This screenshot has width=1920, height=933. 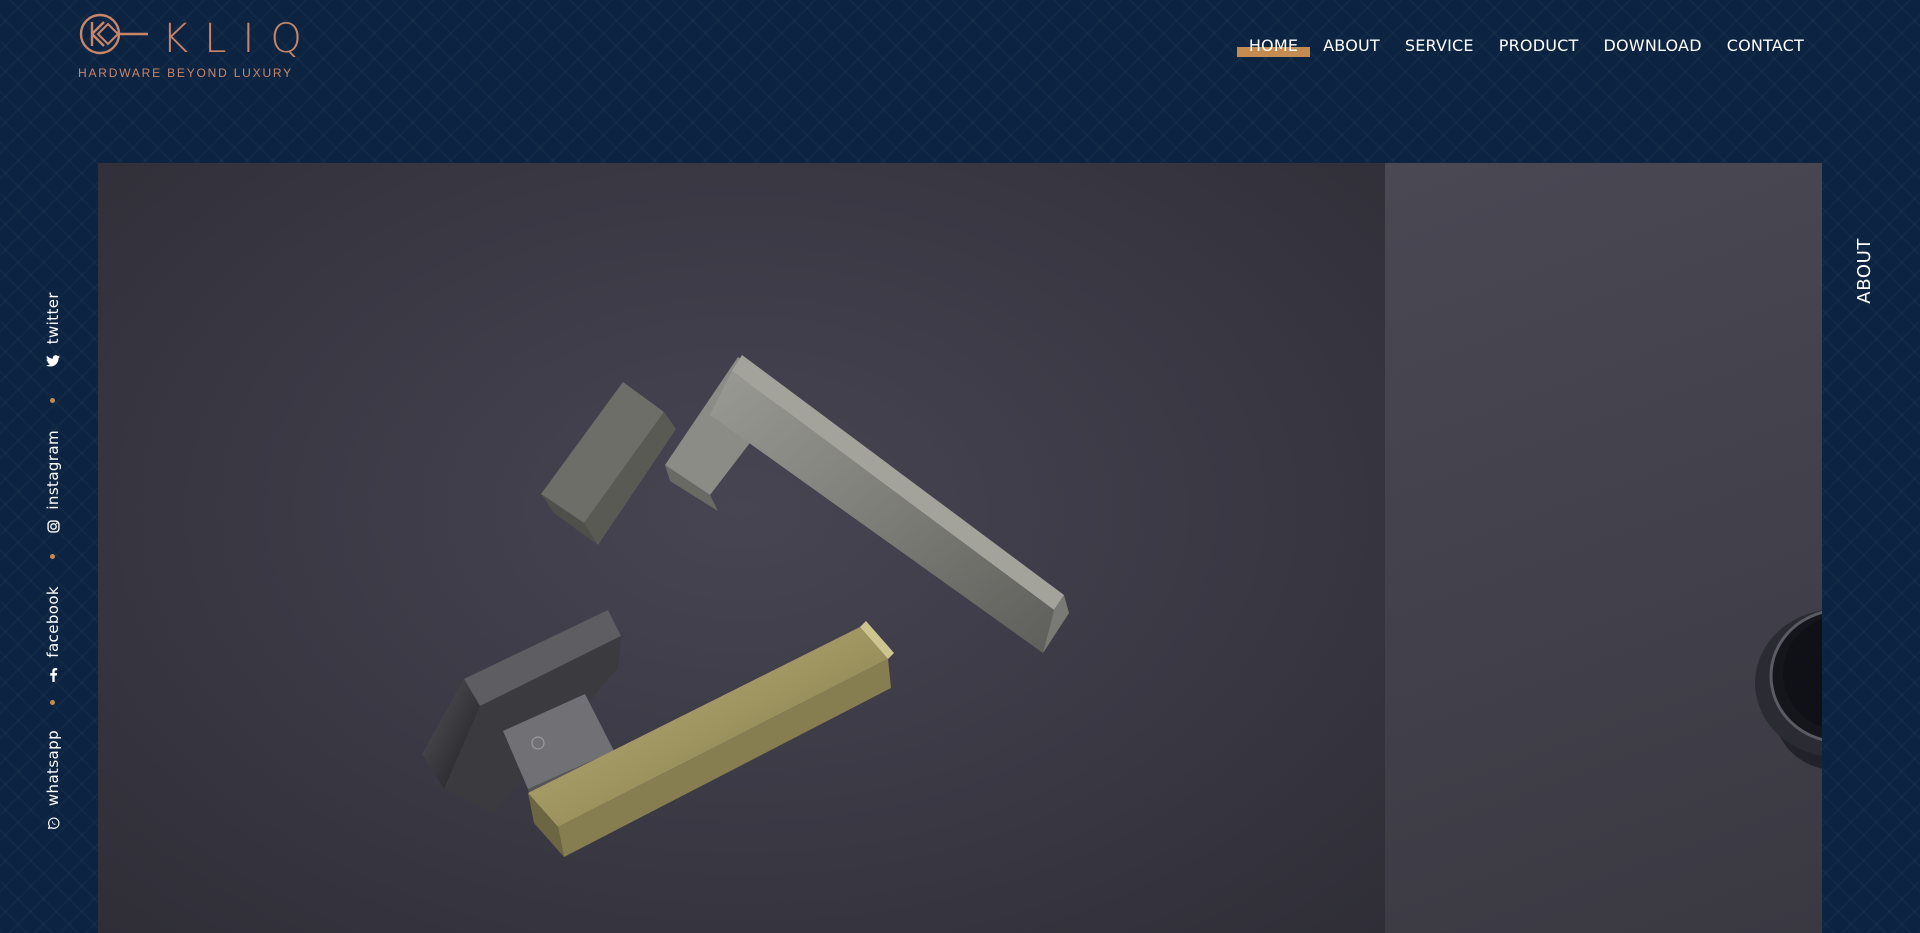 What do you see at coordinates (1273, 47) in the screenshot?
I see `nav-home: HOME` at bounding box center [1273, 47].